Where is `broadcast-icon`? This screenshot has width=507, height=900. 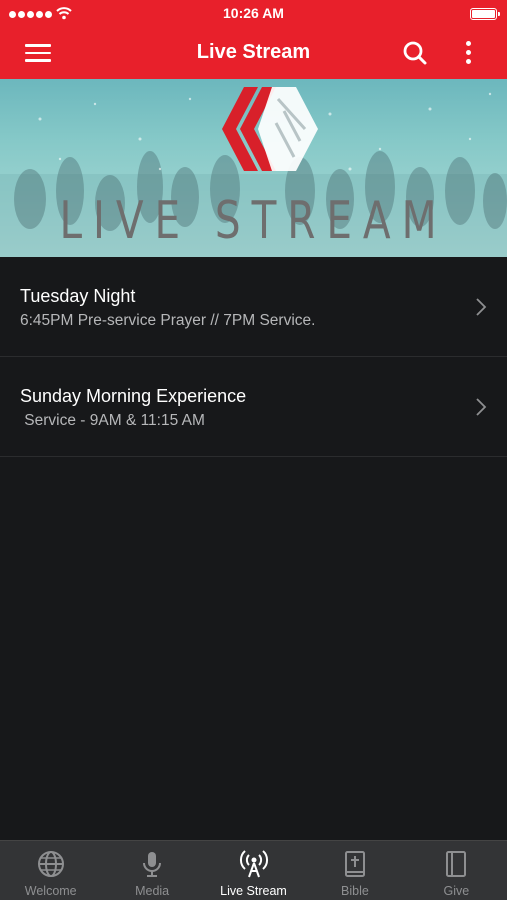
broadcast-icon is located at coordinates (253, 864).